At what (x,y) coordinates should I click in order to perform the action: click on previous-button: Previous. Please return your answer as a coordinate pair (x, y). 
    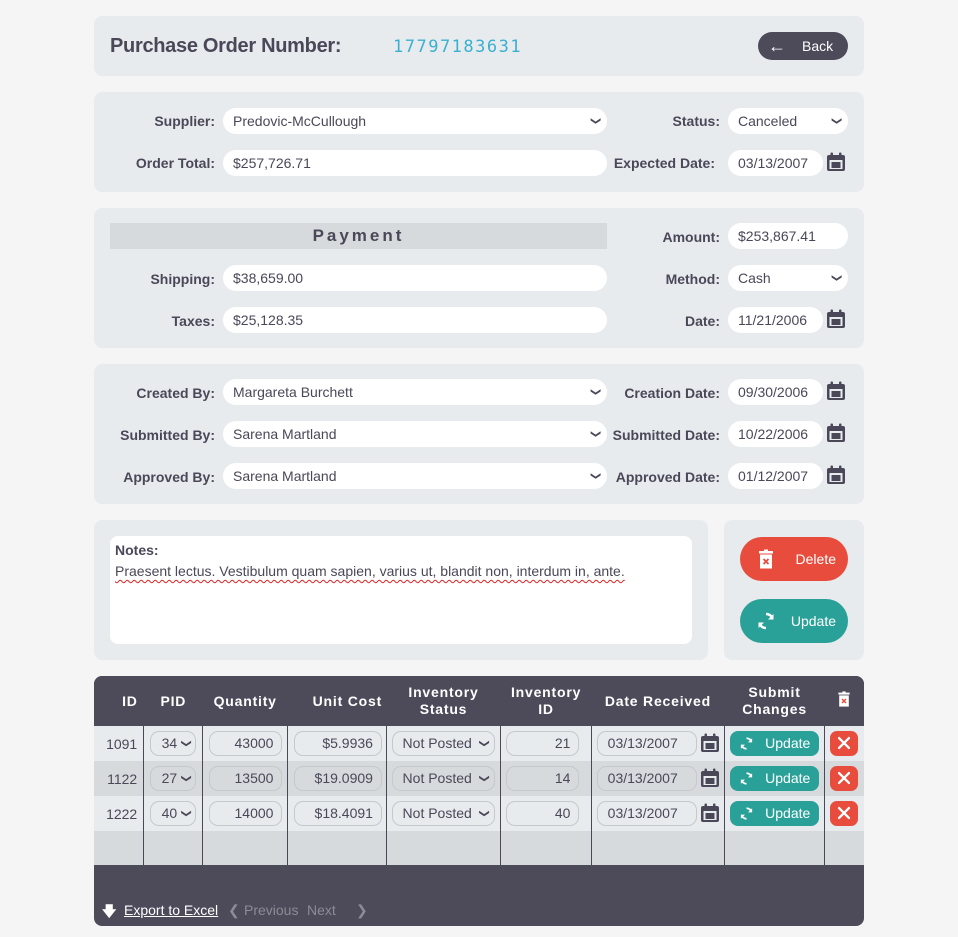
    Looking at the image, I should click on (271, 910).